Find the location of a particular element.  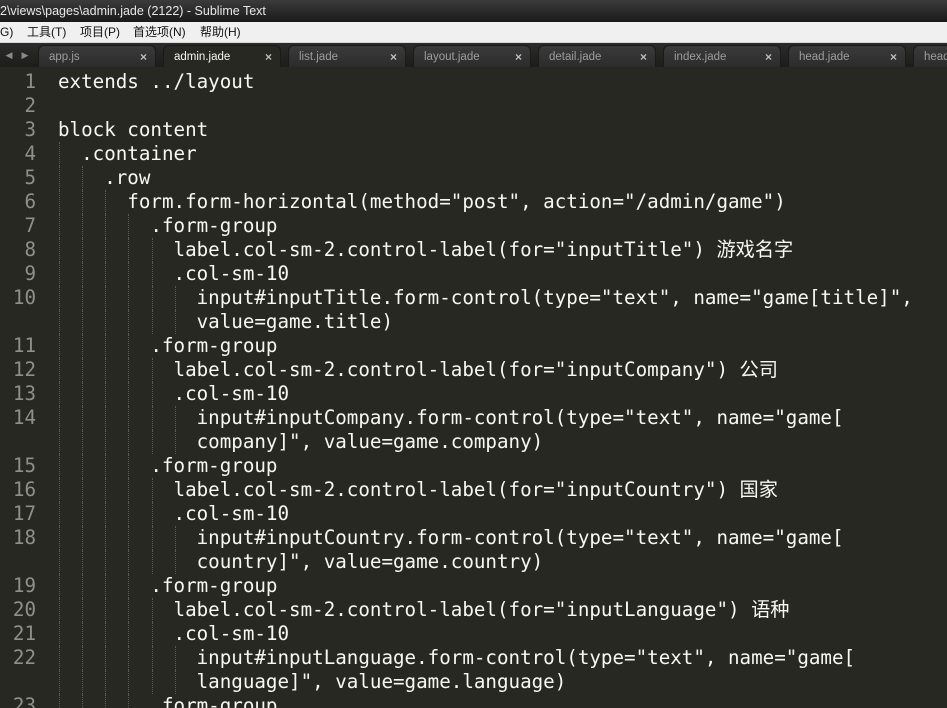

tab: head.jade × is located at coordinates (847, 56).